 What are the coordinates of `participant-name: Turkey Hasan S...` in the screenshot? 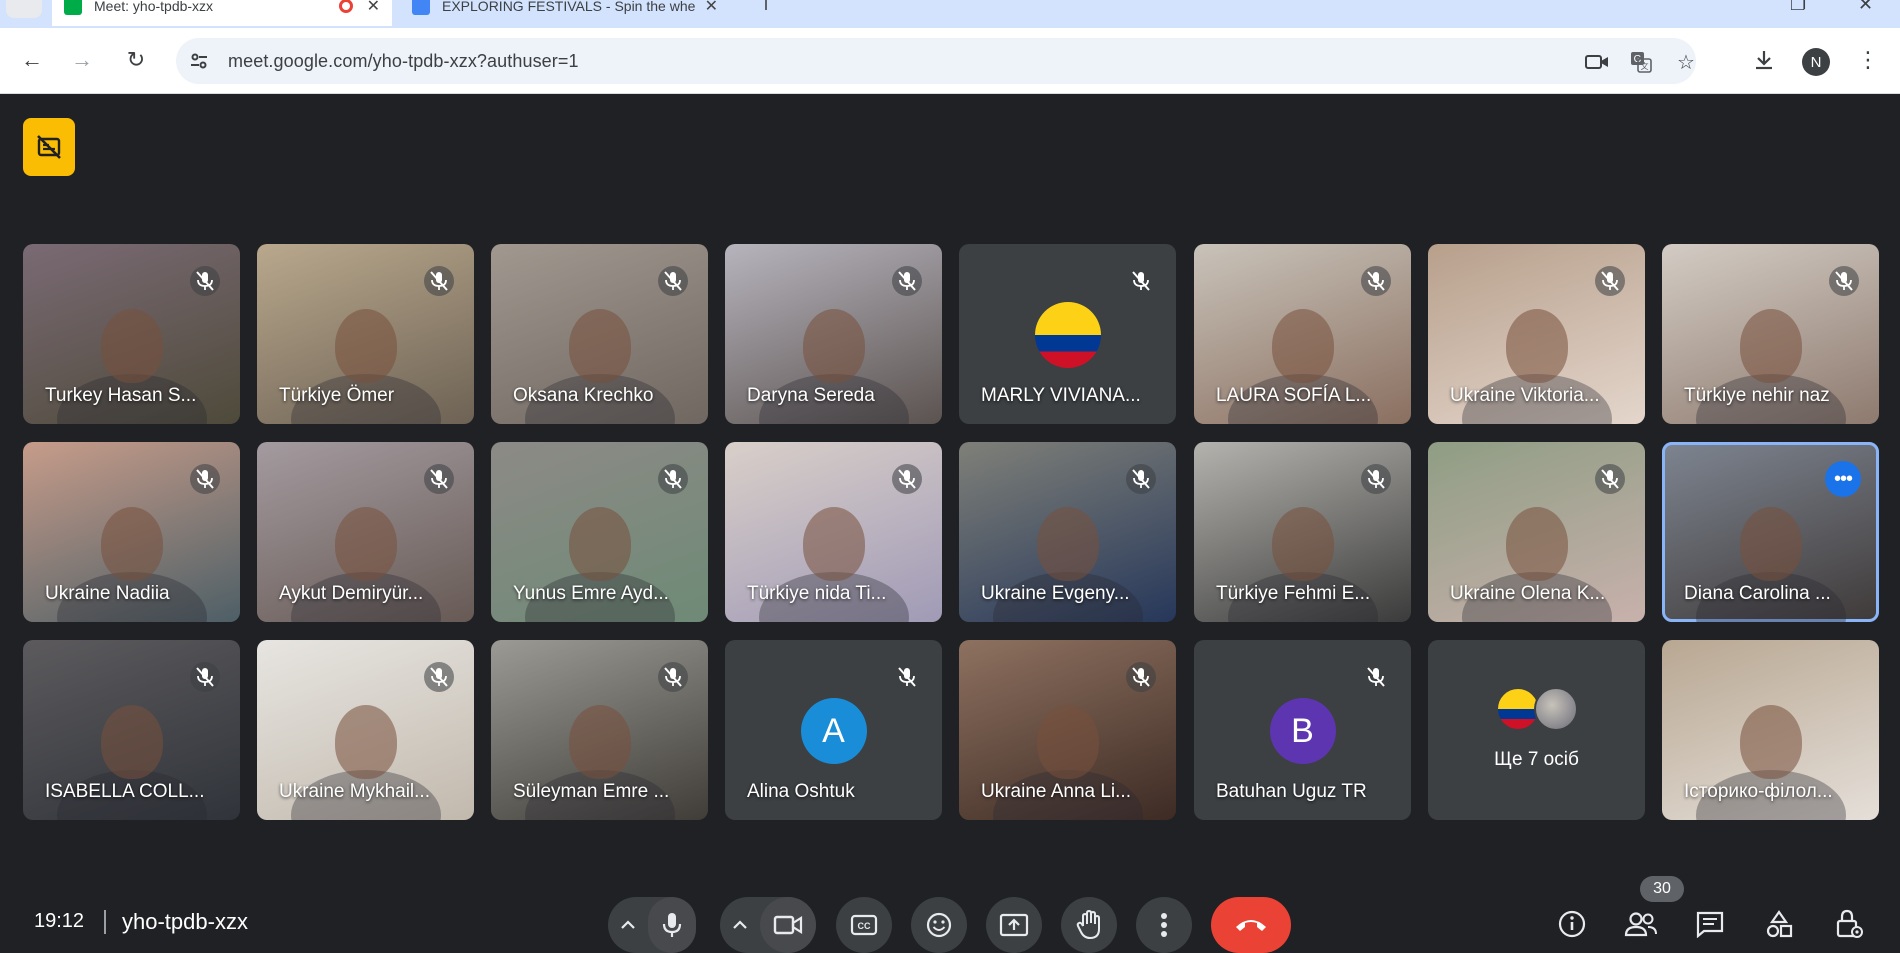 It's located at (121, 395).